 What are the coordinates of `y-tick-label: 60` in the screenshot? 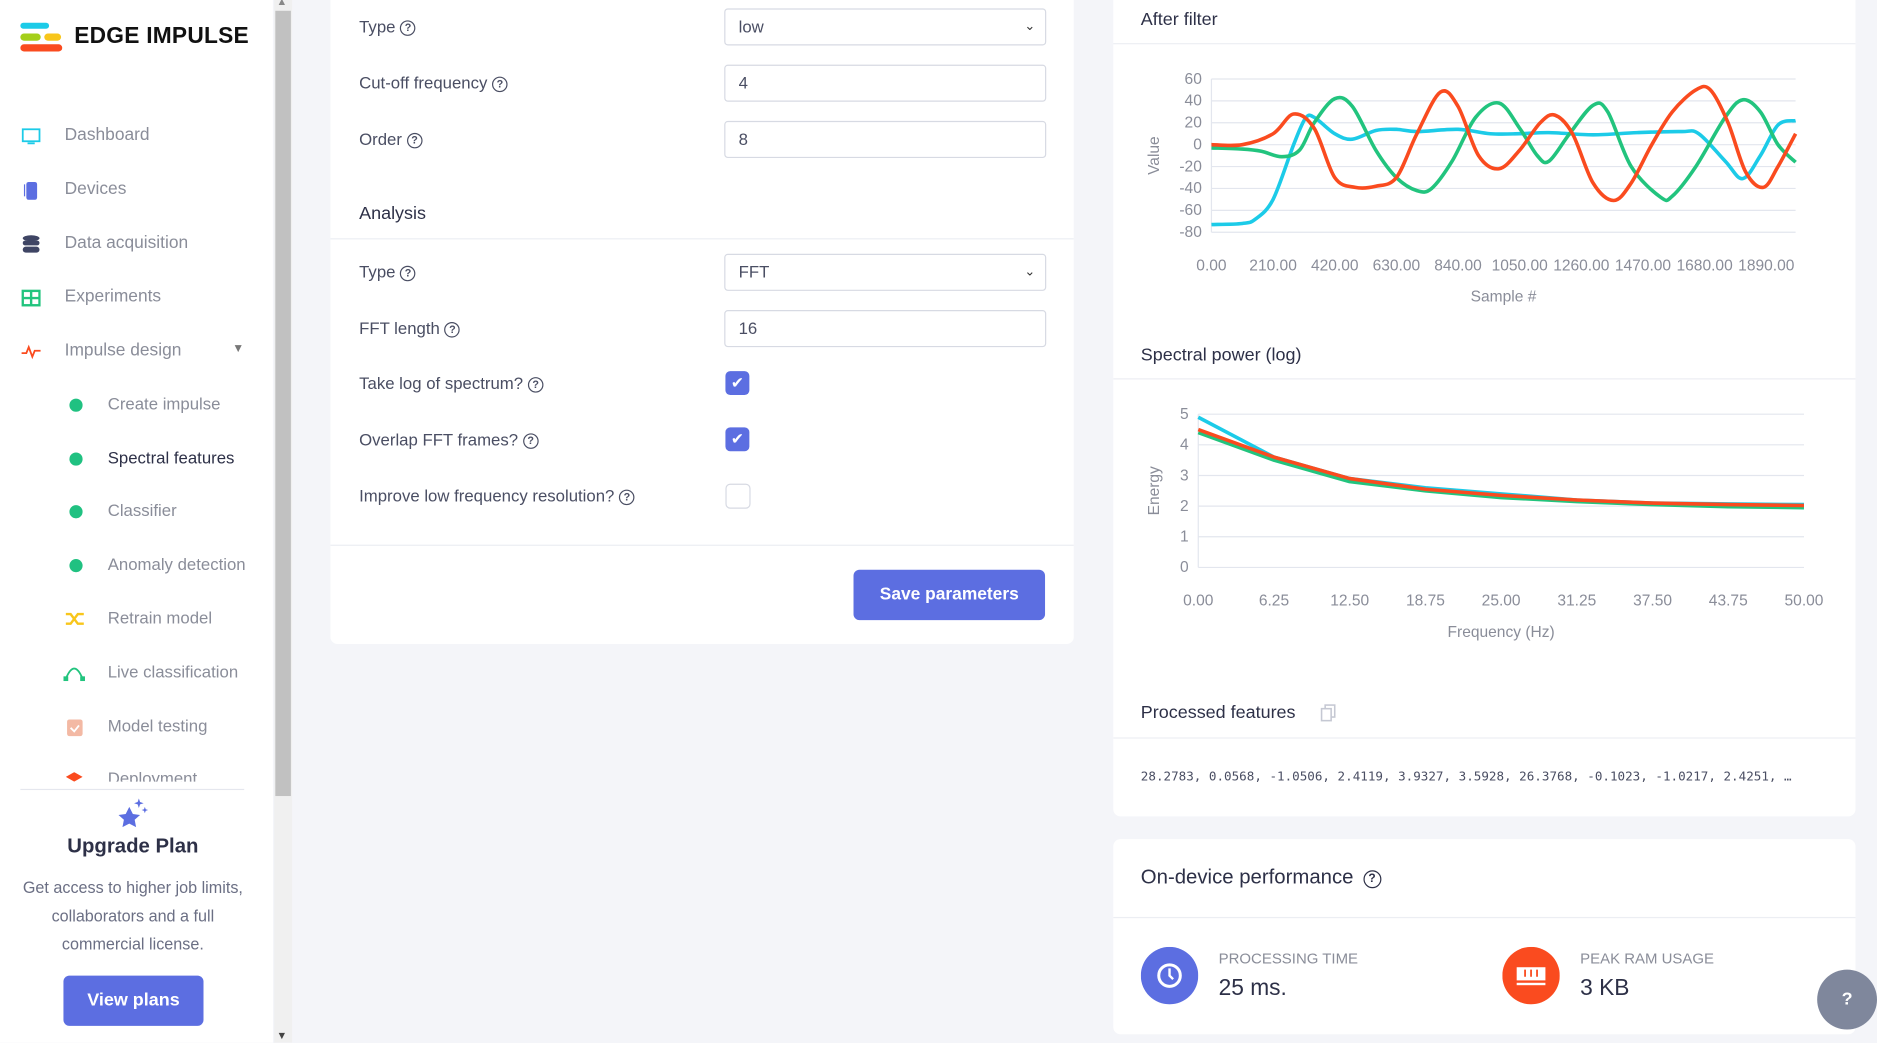 It's located at (1194, 79).